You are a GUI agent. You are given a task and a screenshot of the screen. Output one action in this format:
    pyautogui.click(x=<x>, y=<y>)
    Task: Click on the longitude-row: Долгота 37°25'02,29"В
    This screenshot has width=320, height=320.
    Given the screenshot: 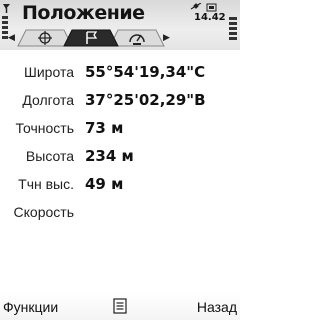 What is the action you would take?
    pyautogui.click(x=120, y=101)
    